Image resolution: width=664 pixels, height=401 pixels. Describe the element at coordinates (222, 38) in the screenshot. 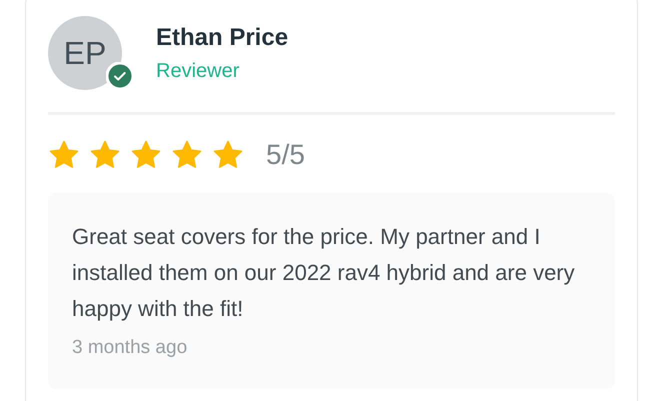

I see `reviewer-name: Ethan Price` at that location.